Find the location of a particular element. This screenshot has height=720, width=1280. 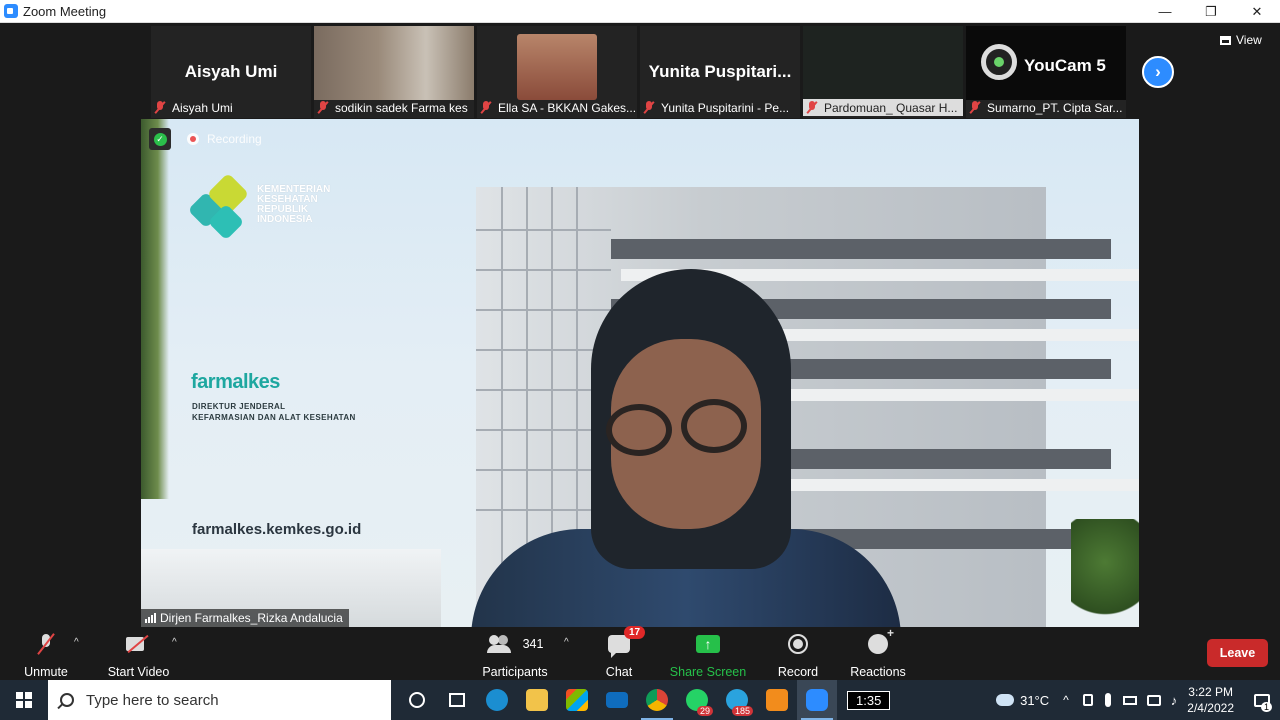

task-view-icon is located at coordinates (457, 700).